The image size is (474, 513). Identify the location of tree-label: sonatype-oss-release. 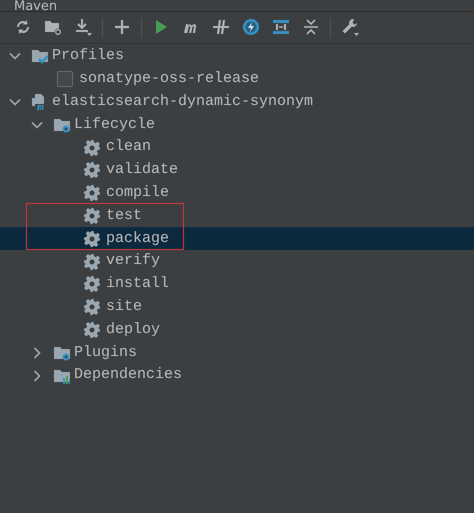
(169, 78).